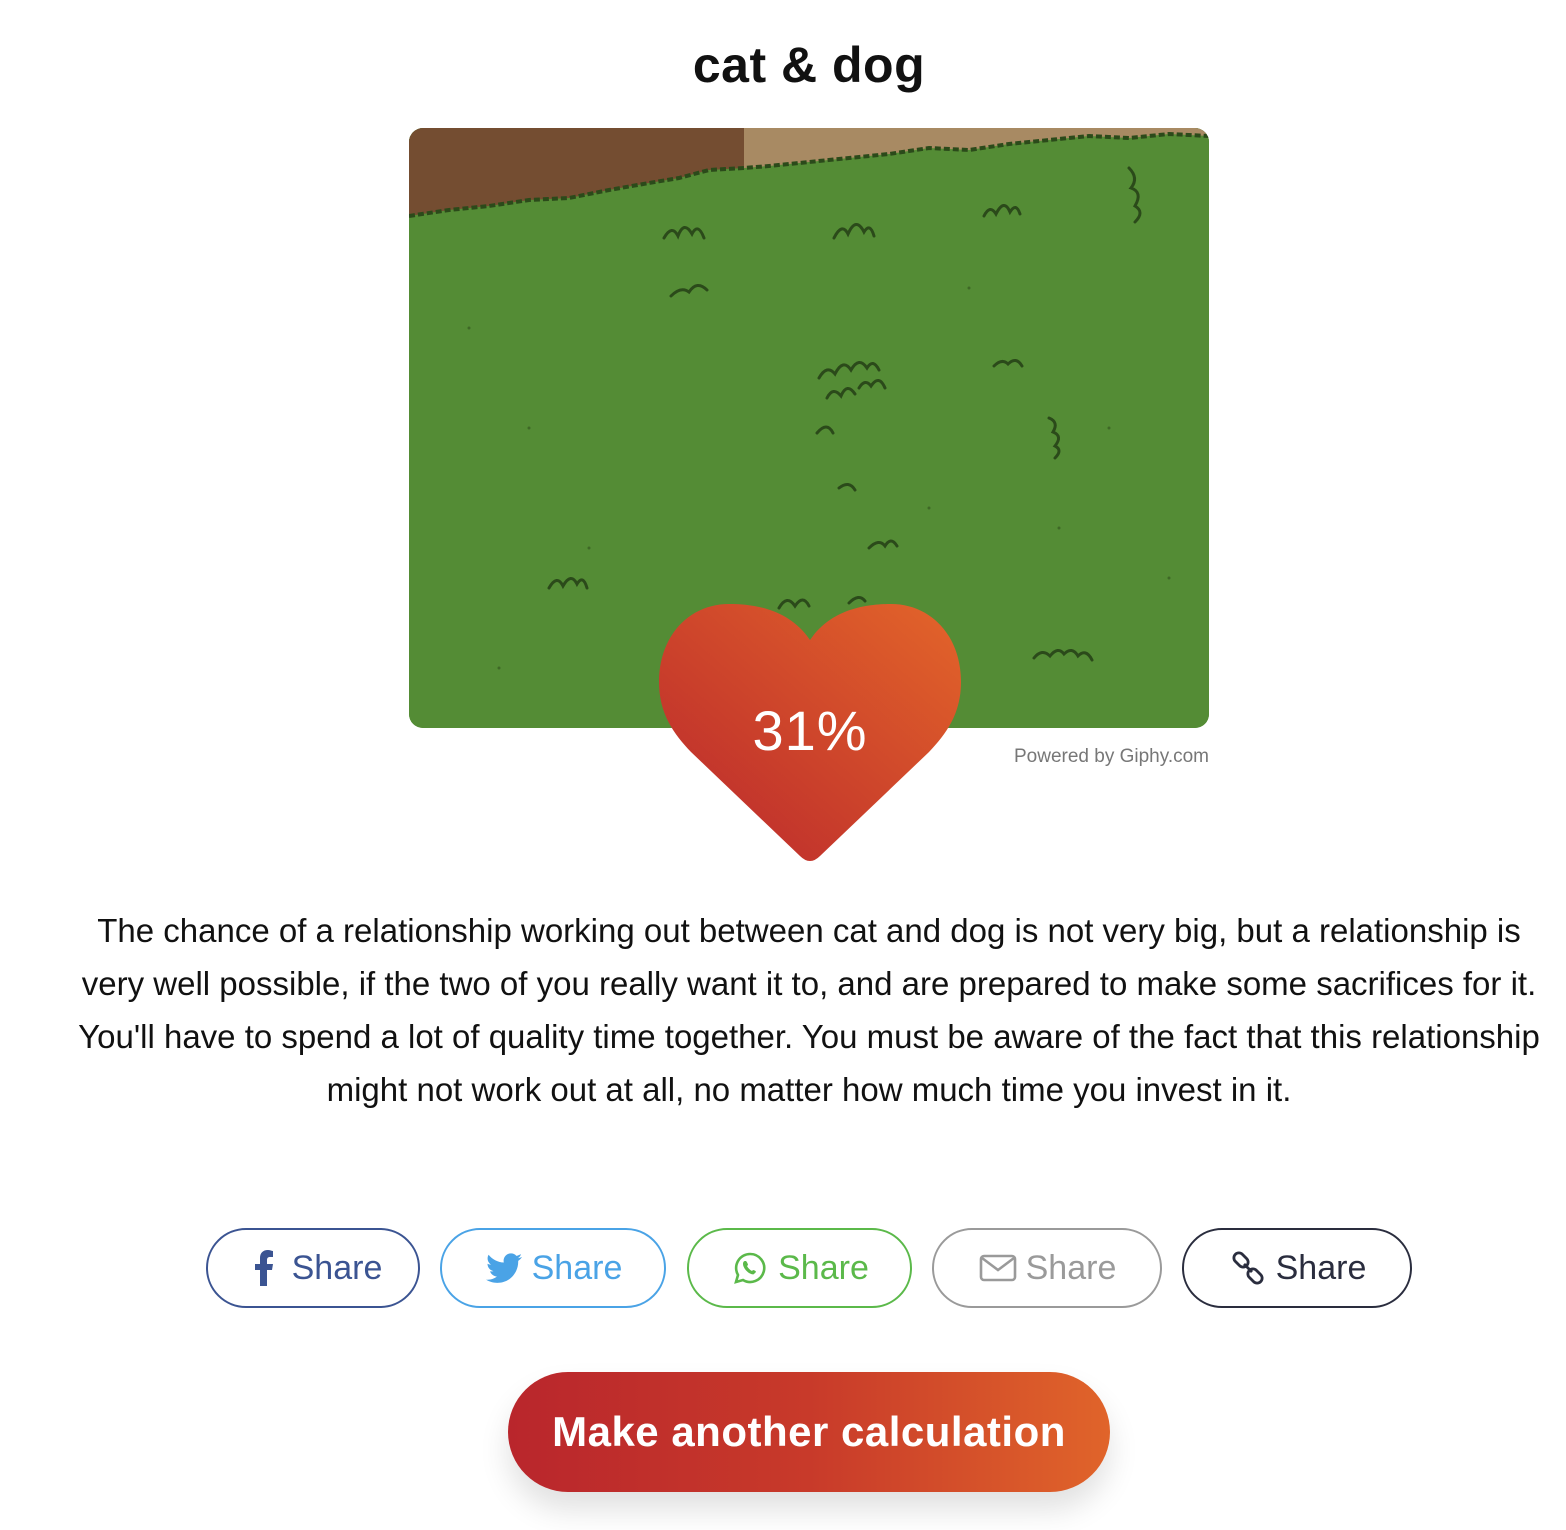 Image resolution: width=1566 pixels, height=1530 pixels. Describe the element at coordinates (1248, 1268) in the screenshot. I see `link-icon` at that location.